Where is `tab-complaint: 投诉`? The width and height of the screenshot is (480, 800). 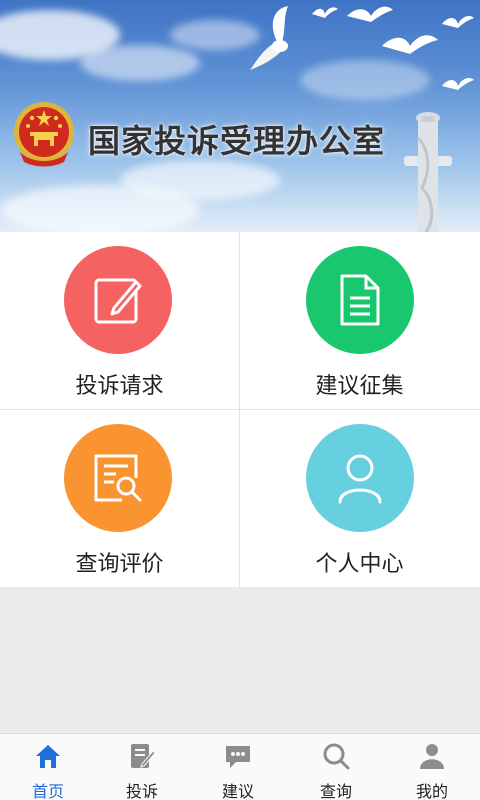 tab-complaint: 投诉 is located at coordinates (142, 767).